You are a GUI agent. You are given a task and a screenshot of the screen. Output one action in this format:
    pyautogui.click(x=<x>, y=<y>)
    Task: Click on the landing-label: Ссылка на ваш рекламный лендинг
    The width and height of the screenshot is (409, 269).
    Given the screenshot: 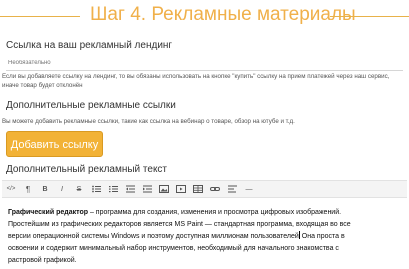 What is the action you would take?
    pyautogui.click(x=89, y=45)
    